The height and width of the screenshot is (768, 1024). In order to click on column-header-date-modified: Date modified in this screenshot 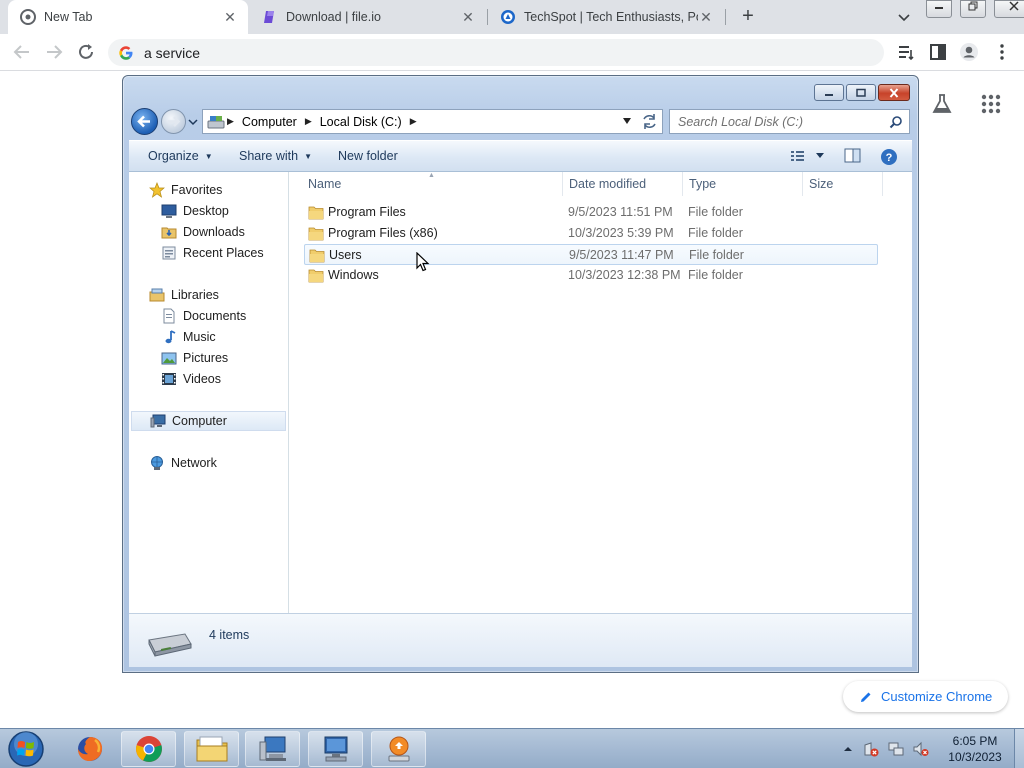, I will do `click(623, 184)`.